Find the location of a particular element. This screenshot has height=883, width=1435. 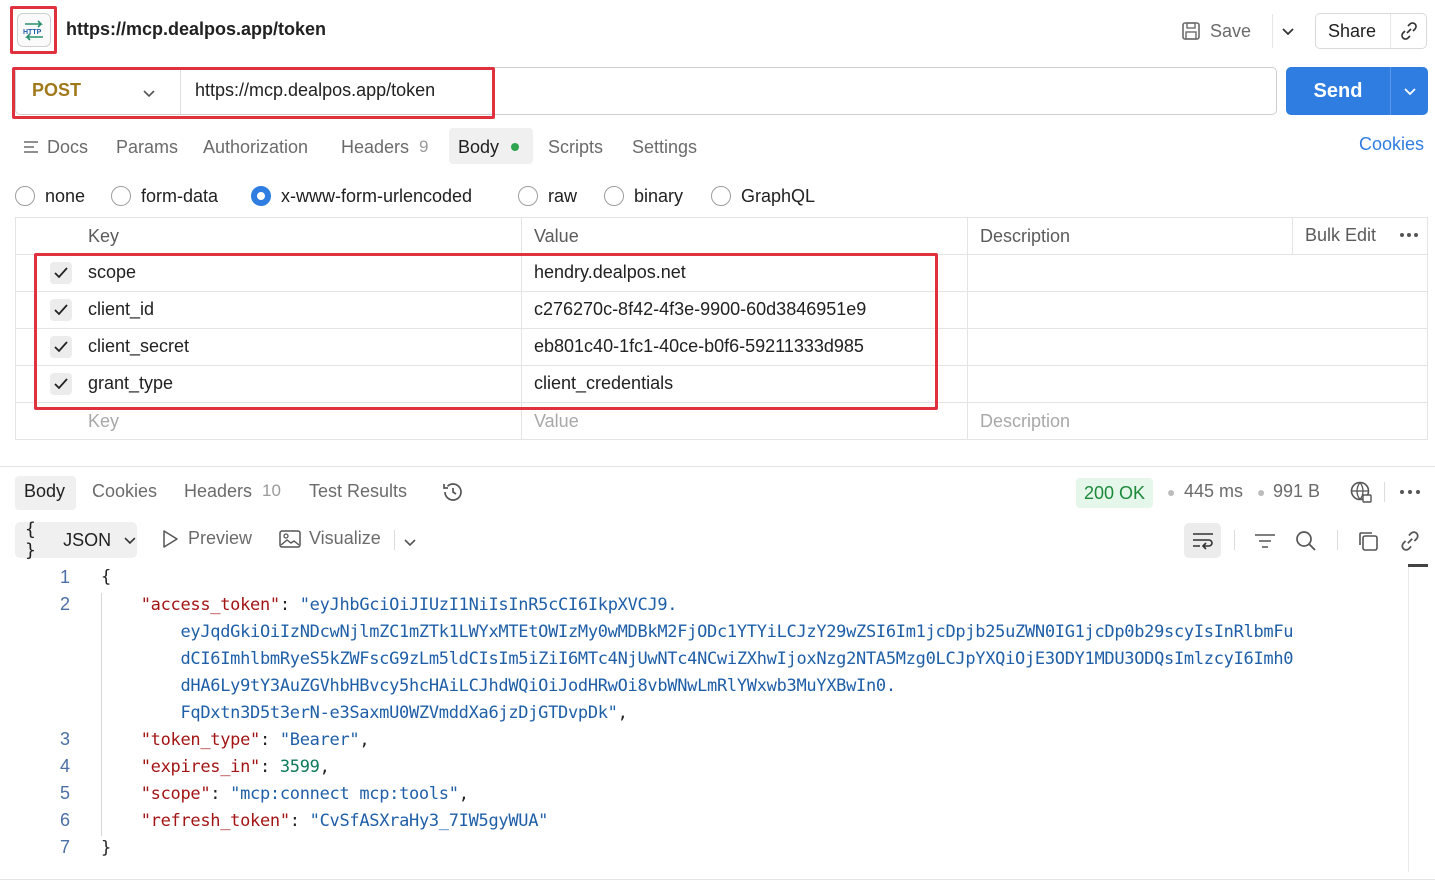

json-key: "scope" is located at coordinates (175, 794).